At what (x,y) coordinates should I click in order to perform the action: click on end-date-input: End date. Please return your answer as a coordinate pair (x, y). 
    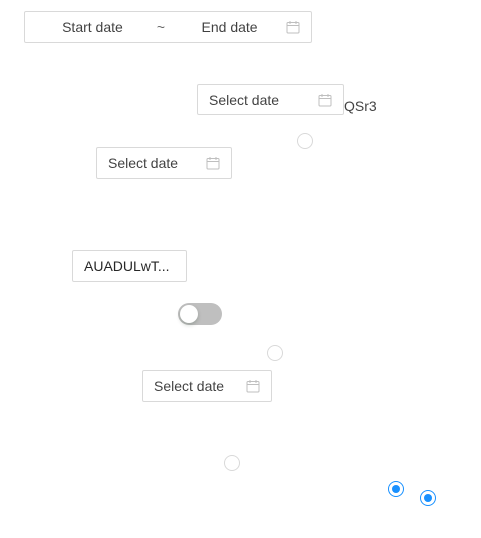
    Looking at the image, I should click on (229, 27).